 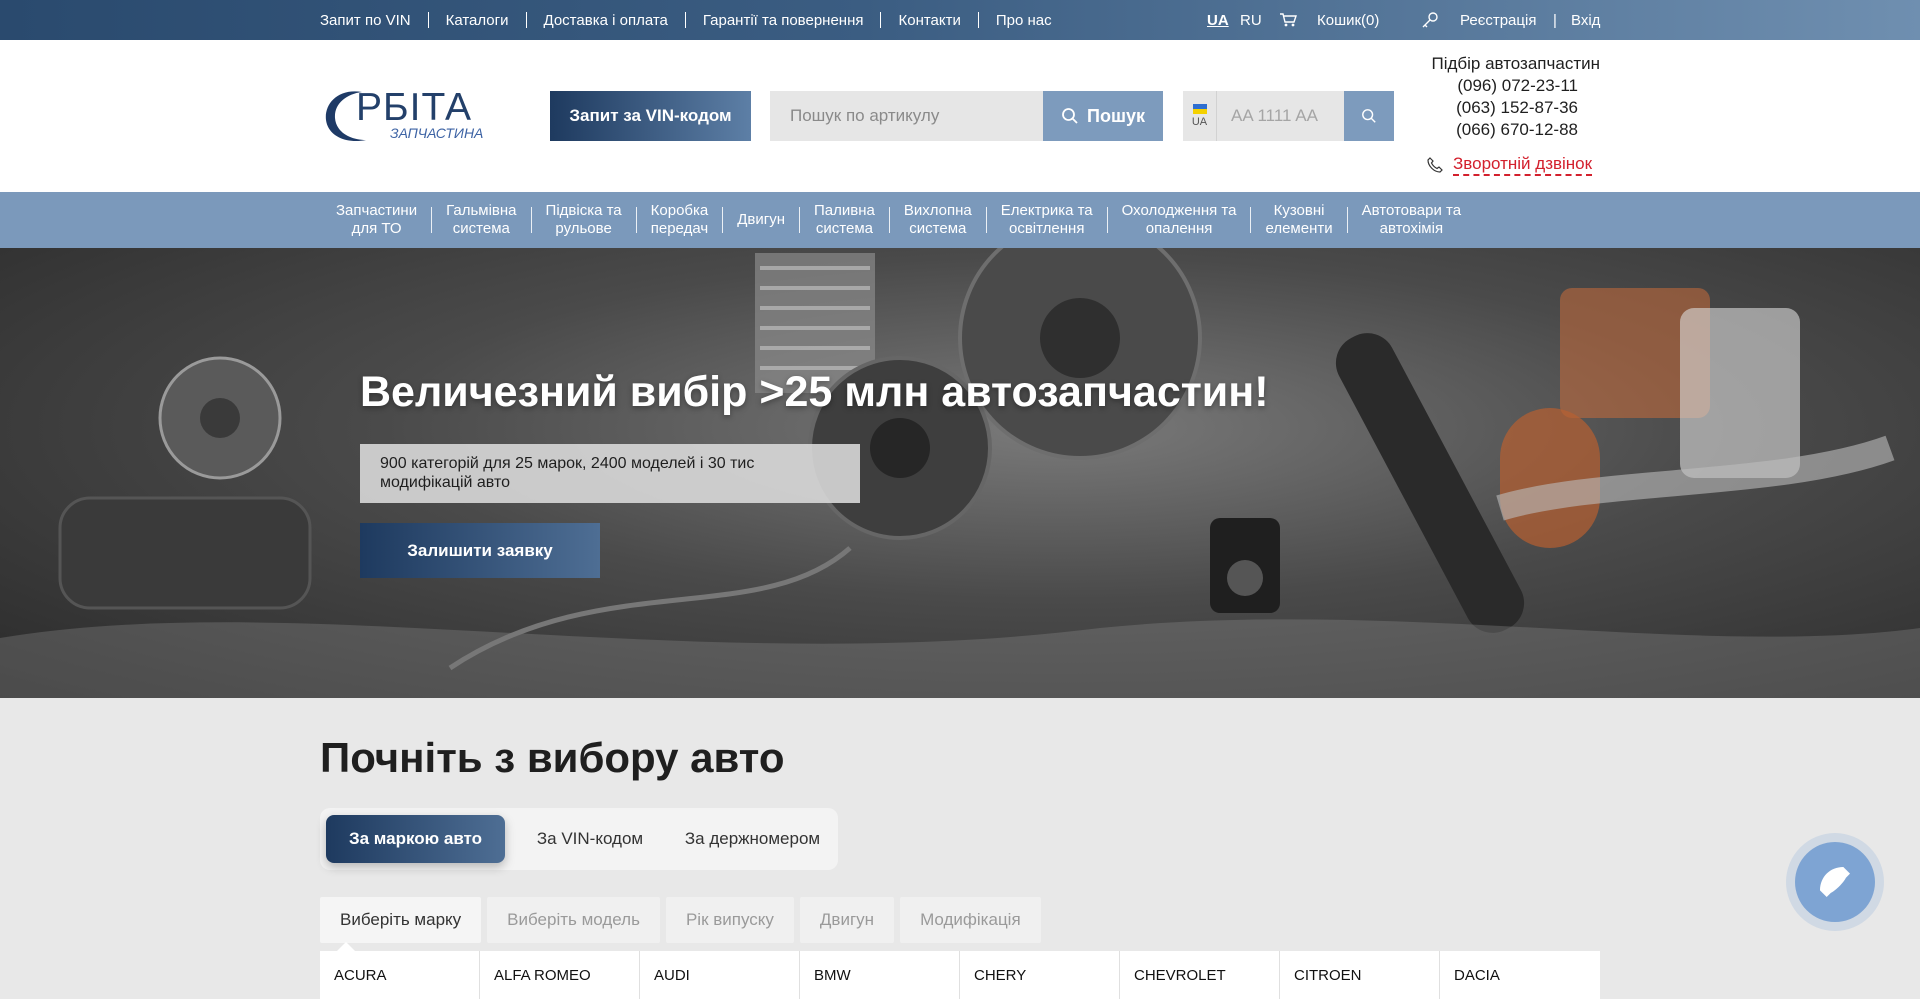 I want to click on nav-category-item: Паливна система, so click(x=844, y=220).